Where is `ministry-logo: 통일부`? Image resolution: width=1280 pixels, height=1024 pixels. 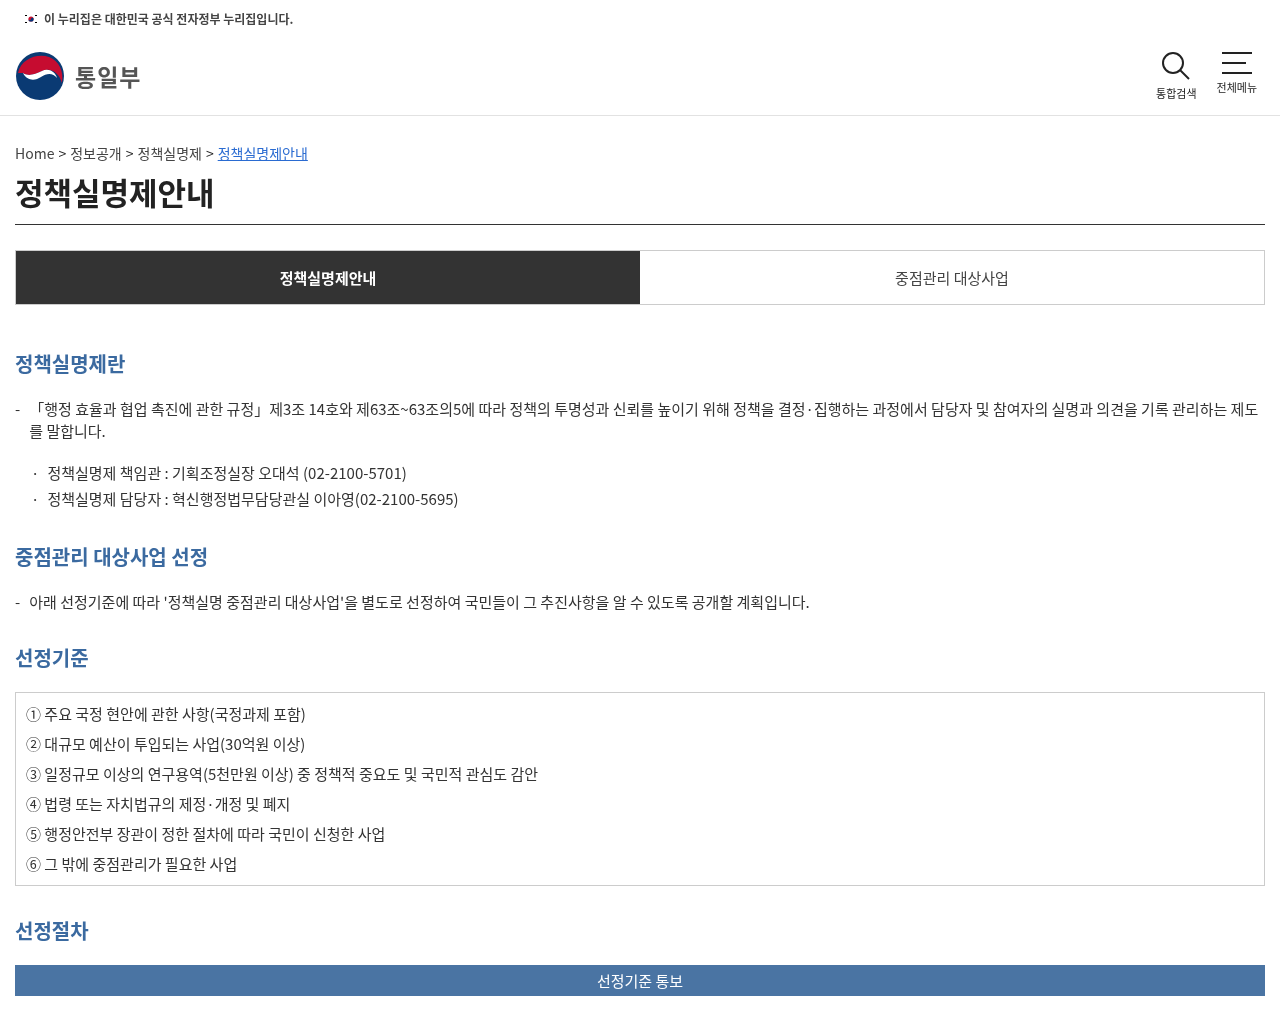
ministry-logo: 통일부 is located at coordinates (78, 76).